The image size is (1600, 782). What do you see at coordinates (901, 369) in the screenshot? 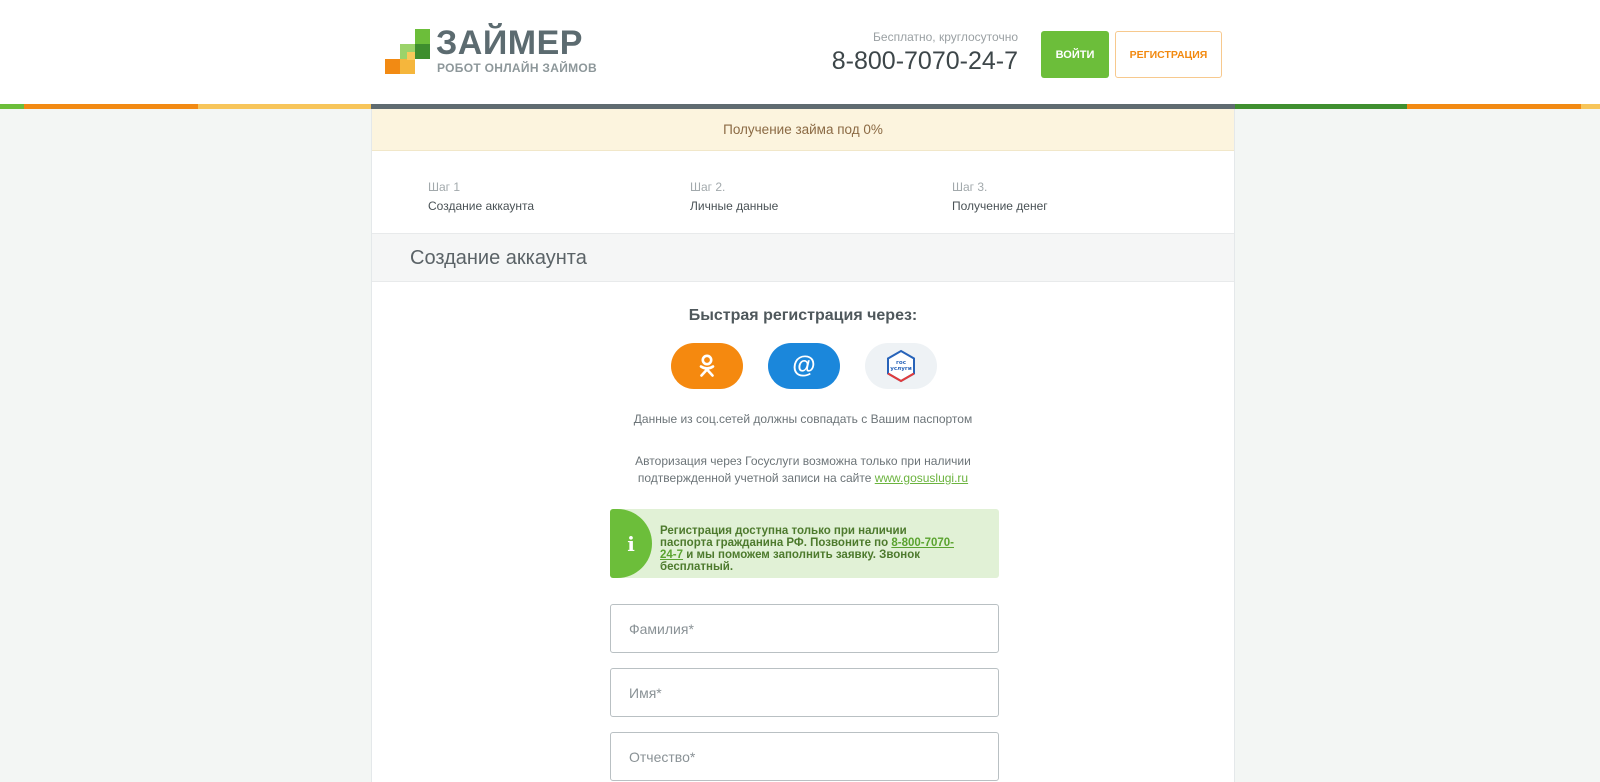
I see `gosuslugi-badge-text: услуги` at bounding box center [901, 369].